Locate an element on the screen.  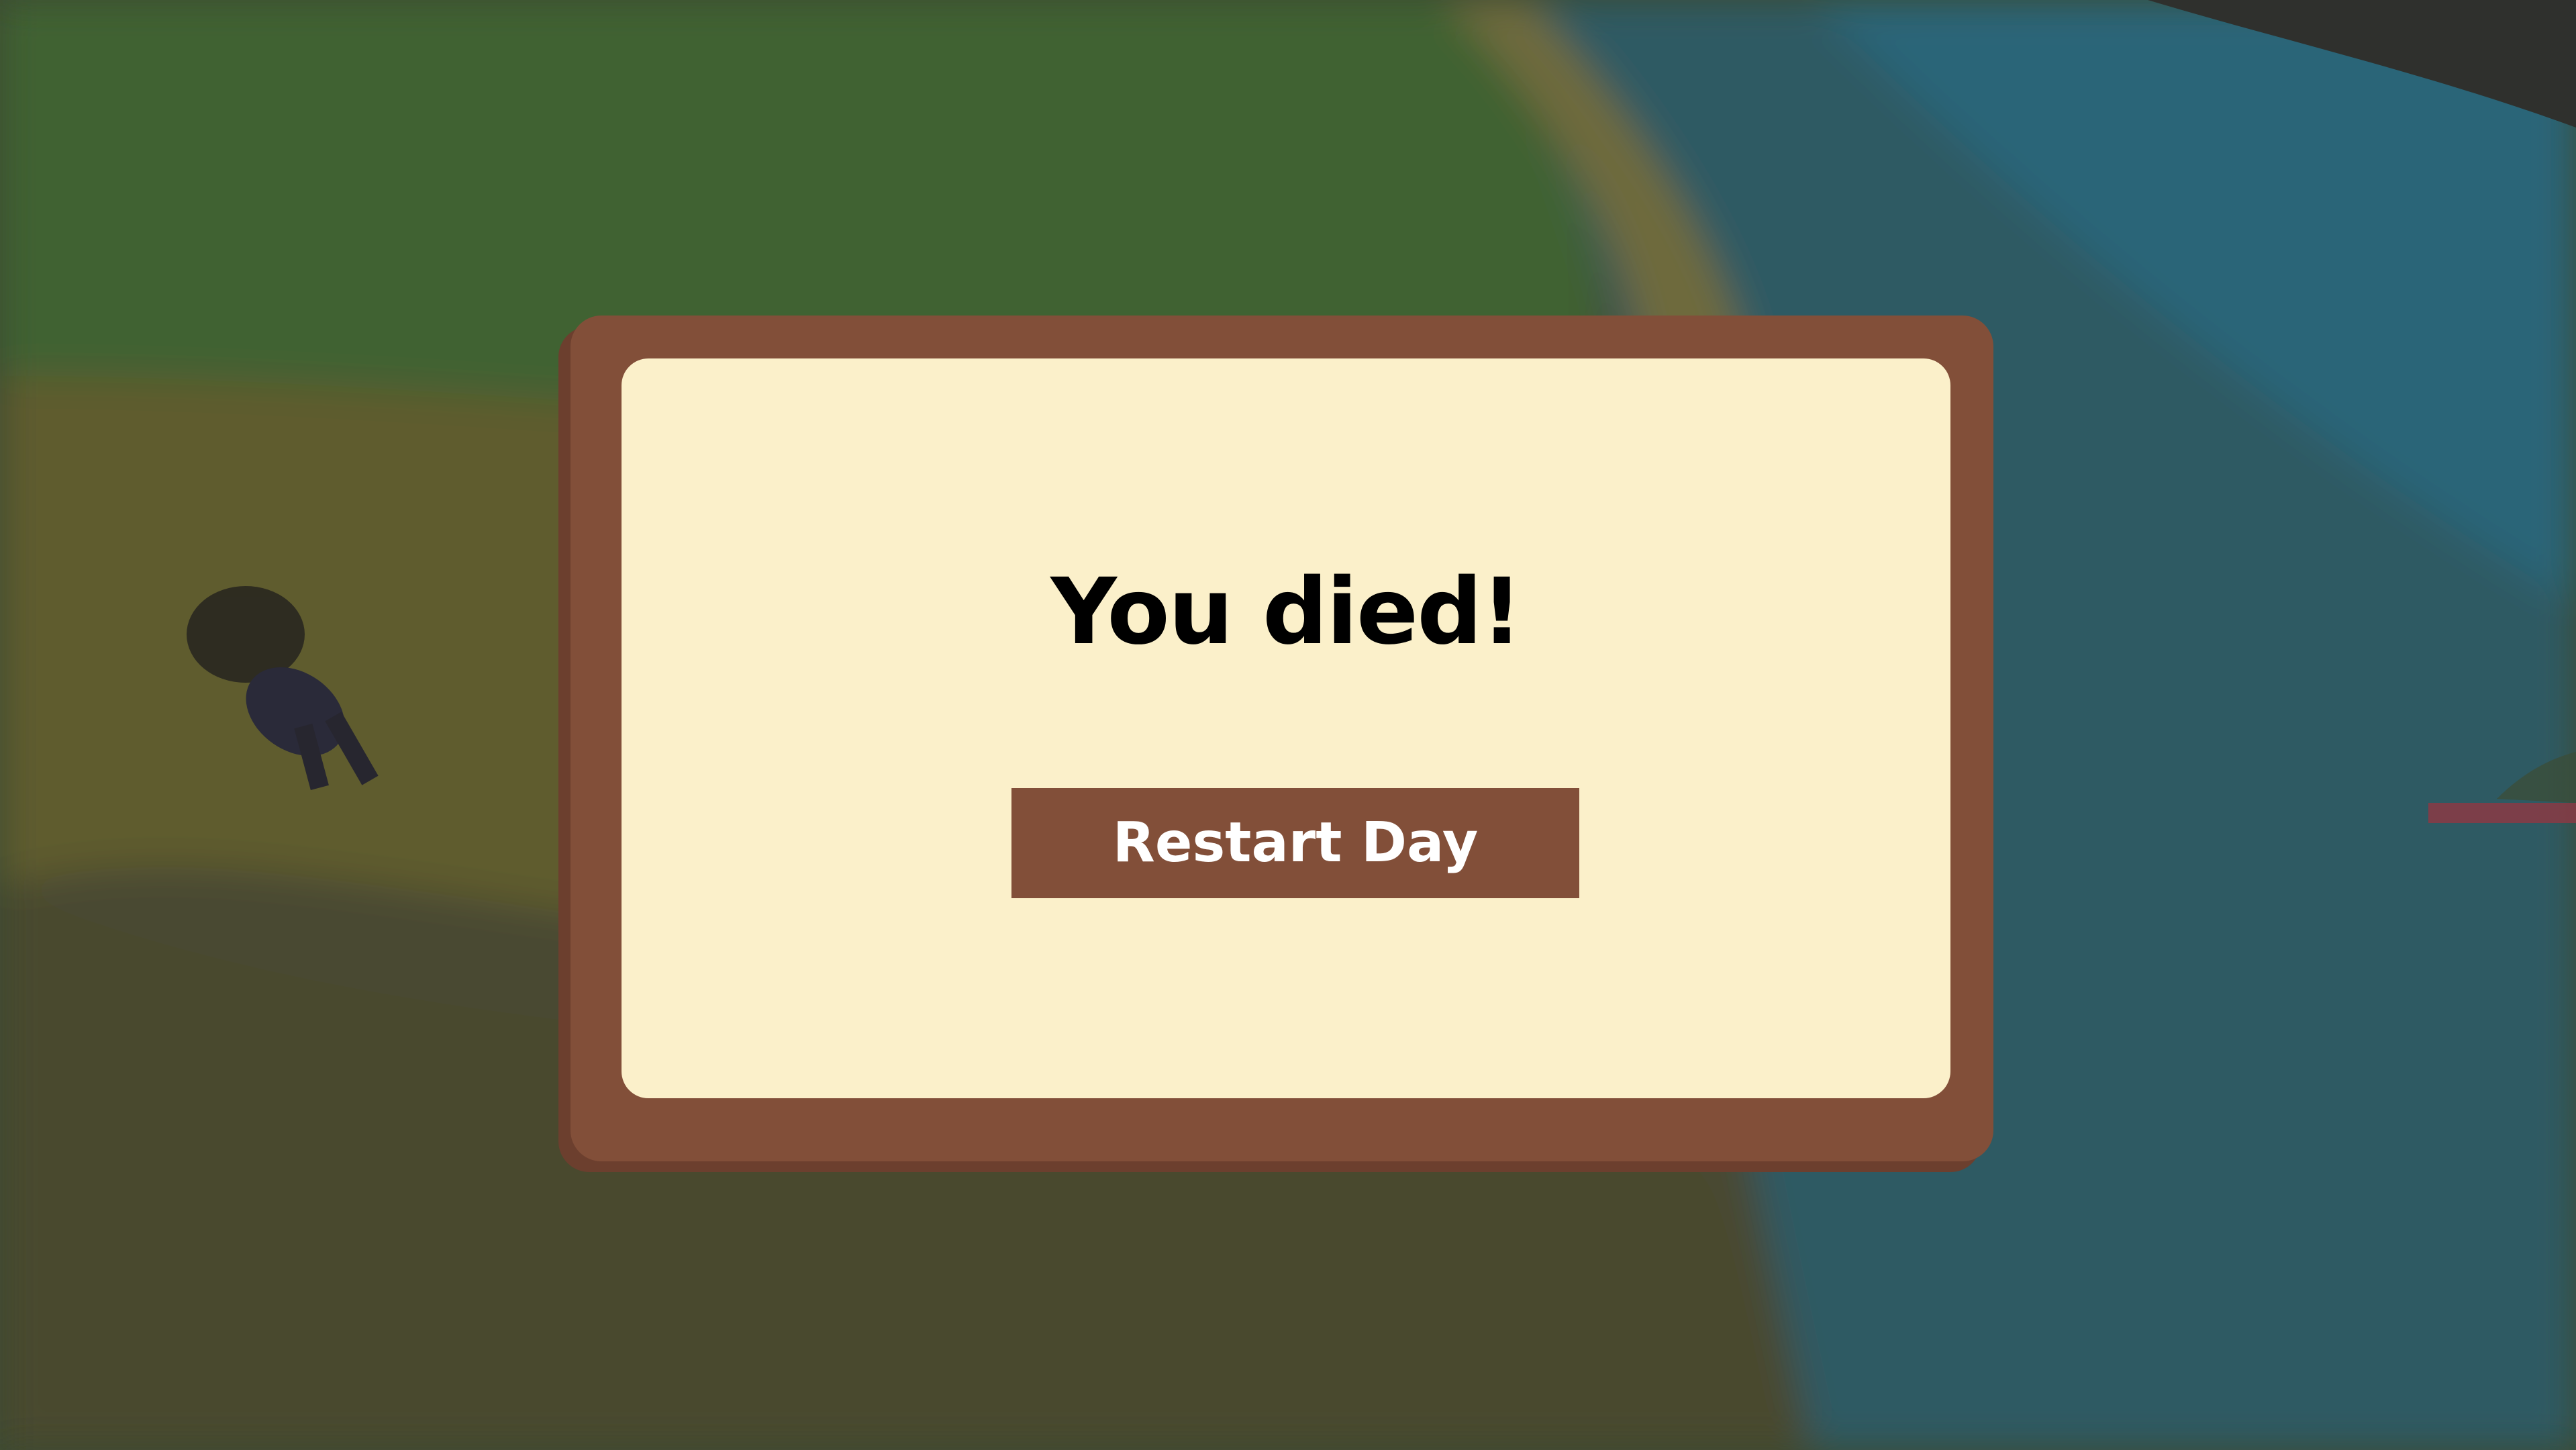
dialog-title: You died! is located at coordinates (1286, 612).